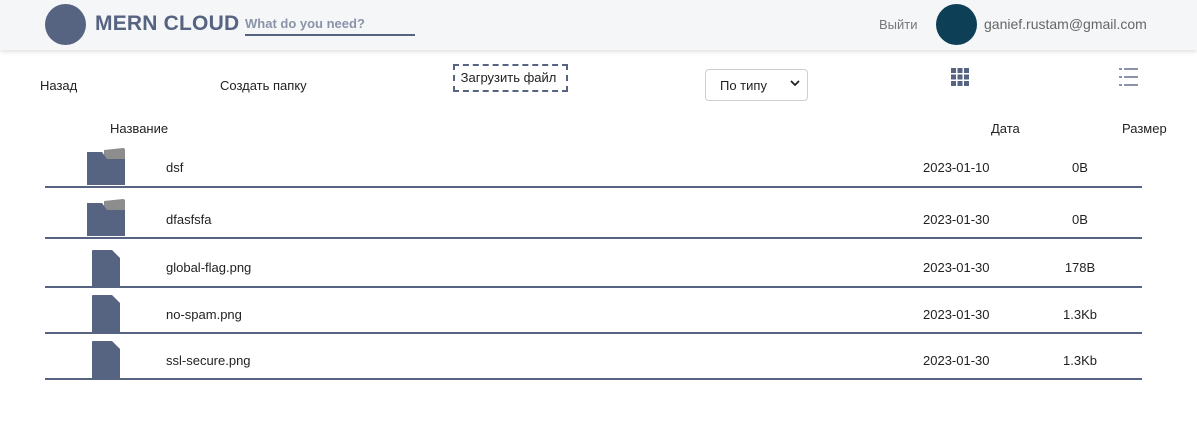  I want to click on navbar: MERN CLOUD Выйти ganief.rustam@gmail.com, so click(598, 25).